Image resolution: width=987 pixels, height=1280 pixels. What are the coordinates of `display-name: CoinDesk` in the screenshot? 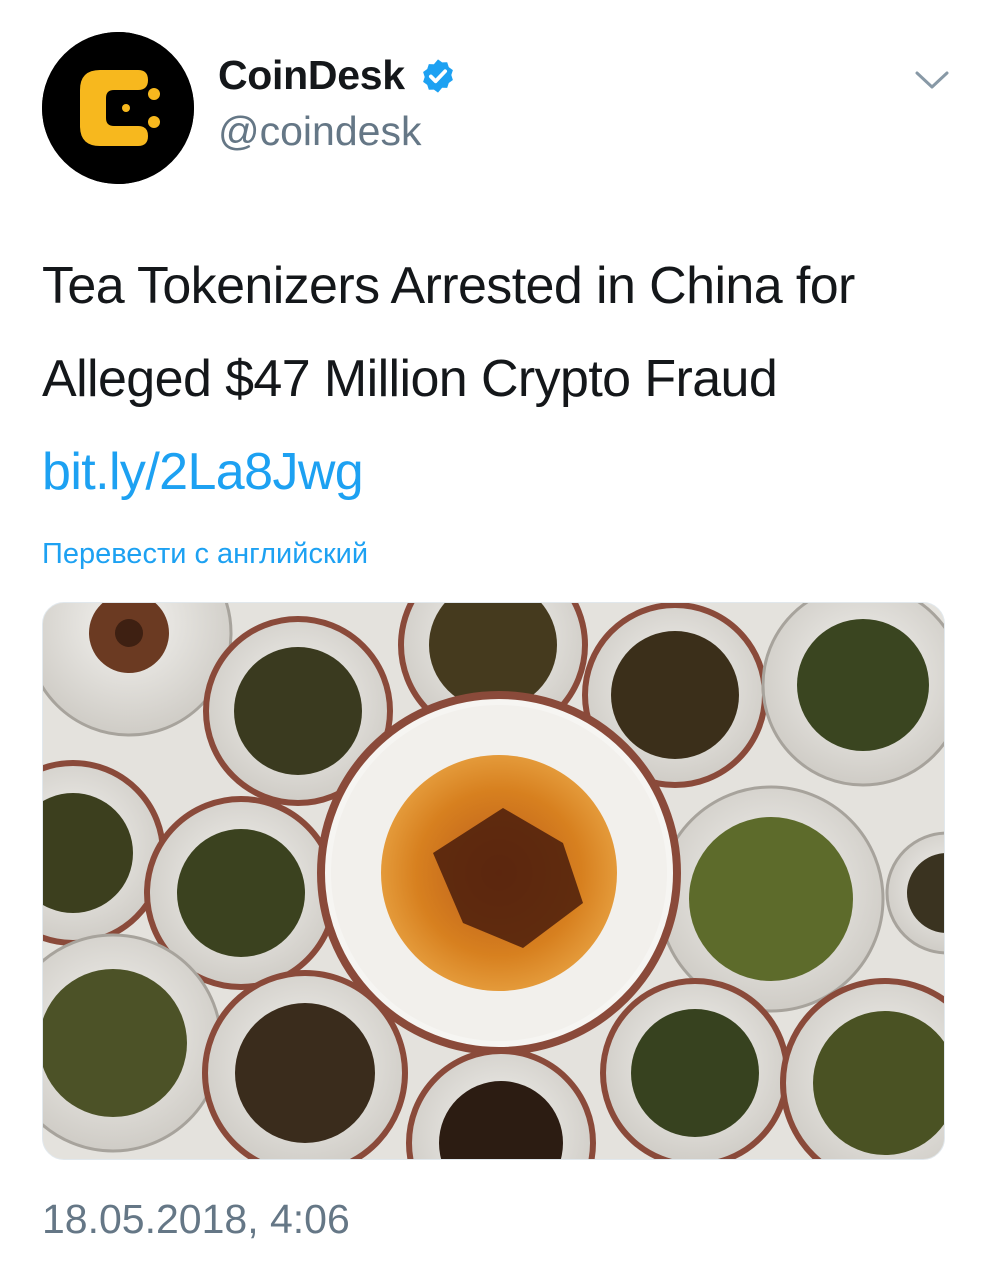 It's located at (337, 75).